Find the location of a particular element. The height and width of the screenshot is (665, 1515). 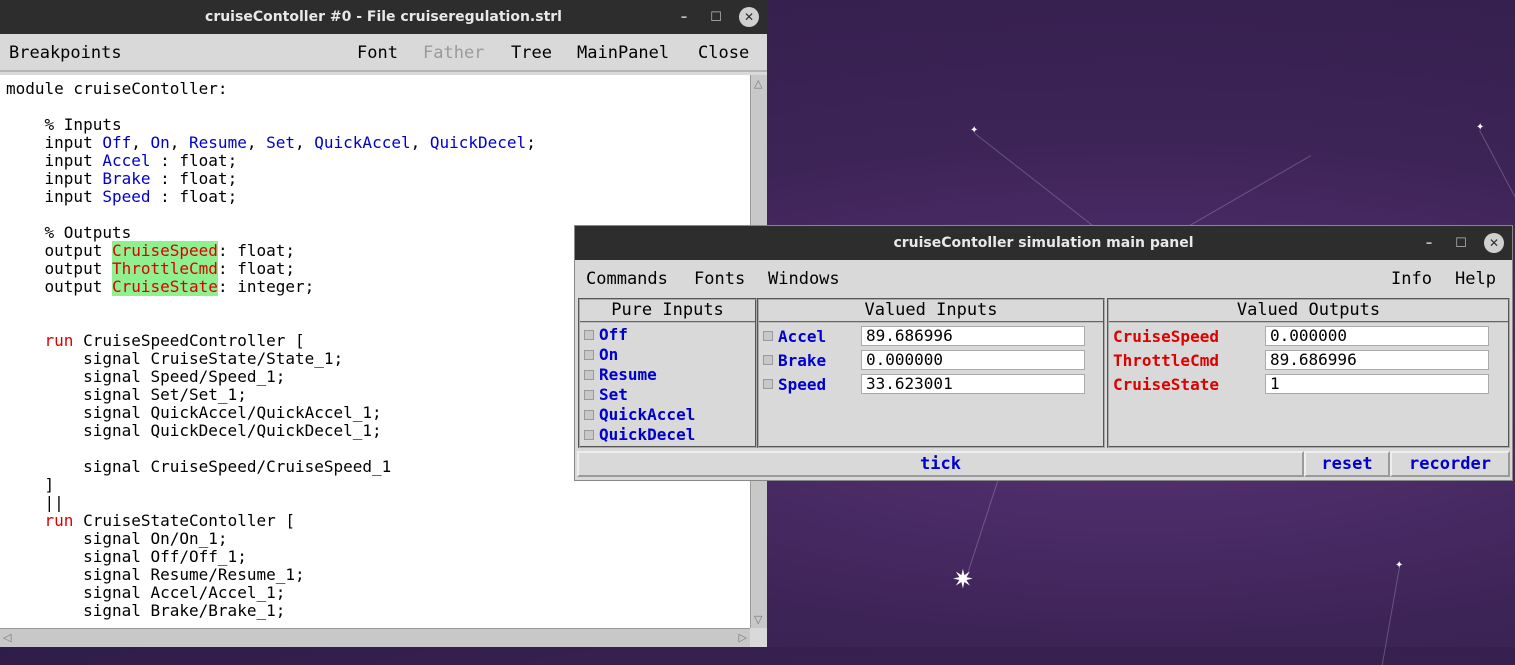

code-line: signal Brake/Brake_1; is located at coordinates (146, 610).